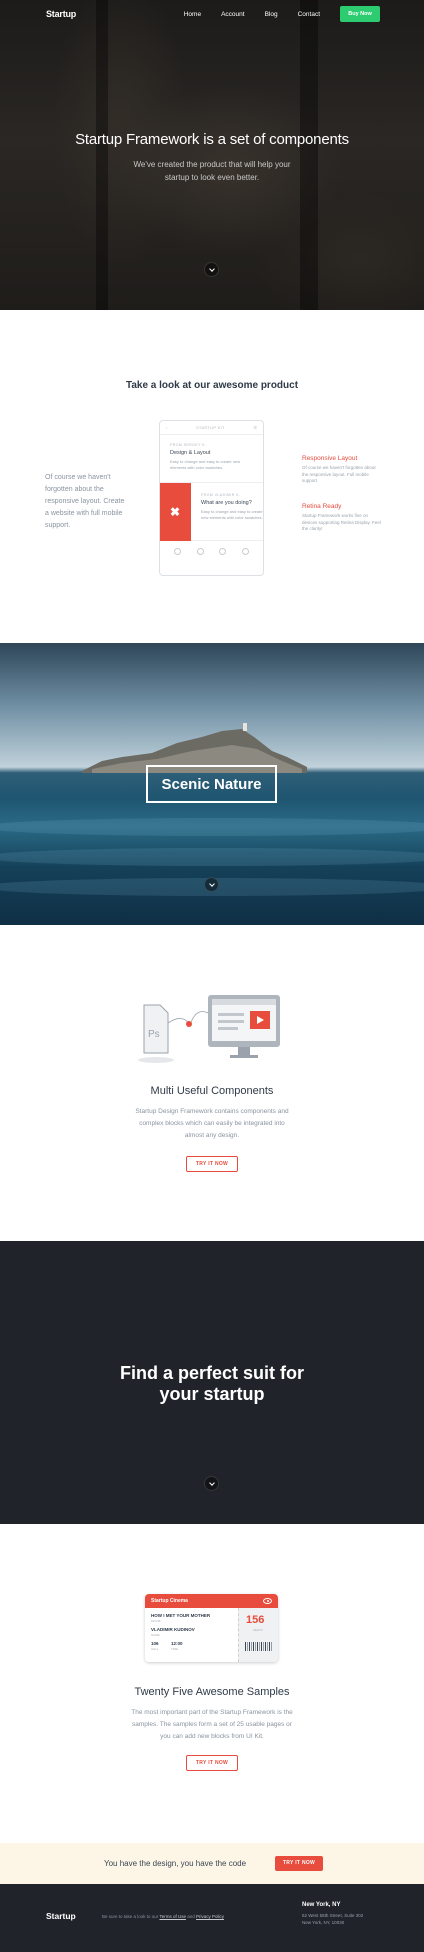 The image size is (424, 1952). Describe the element at coordinates (212, 139) in the screenshot. I see `hero-title: Startup Framework is a set of components` at that location.